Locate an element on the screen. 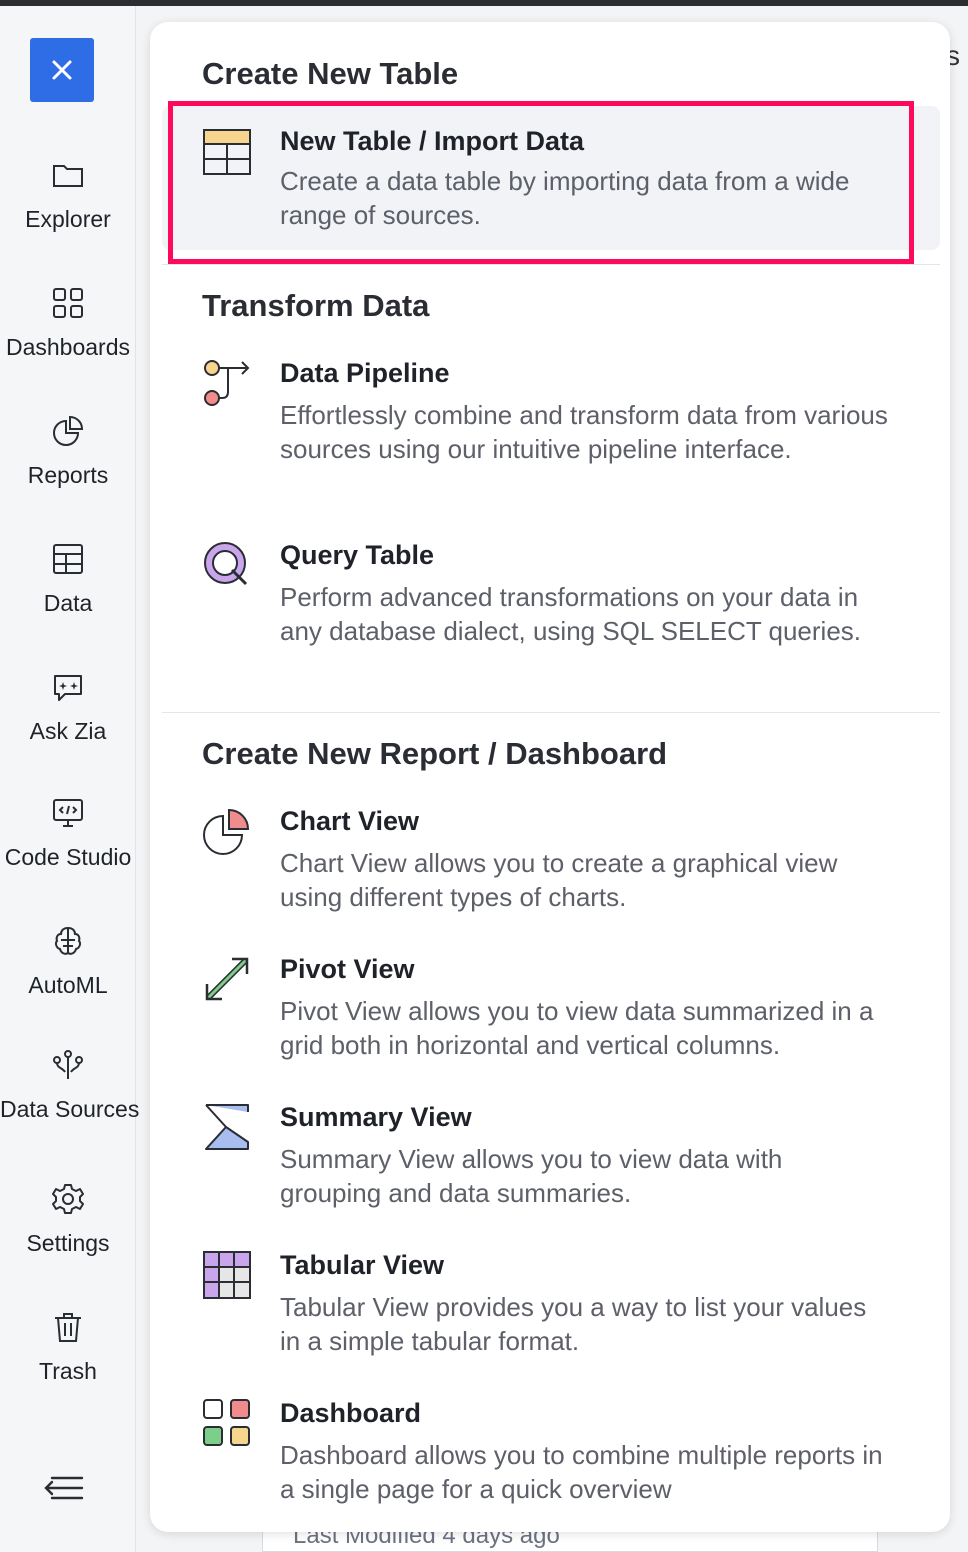 This screenshot has width=968, height=1552. sidebar-item-automl: AutoML is located at coordinates (68, 974).